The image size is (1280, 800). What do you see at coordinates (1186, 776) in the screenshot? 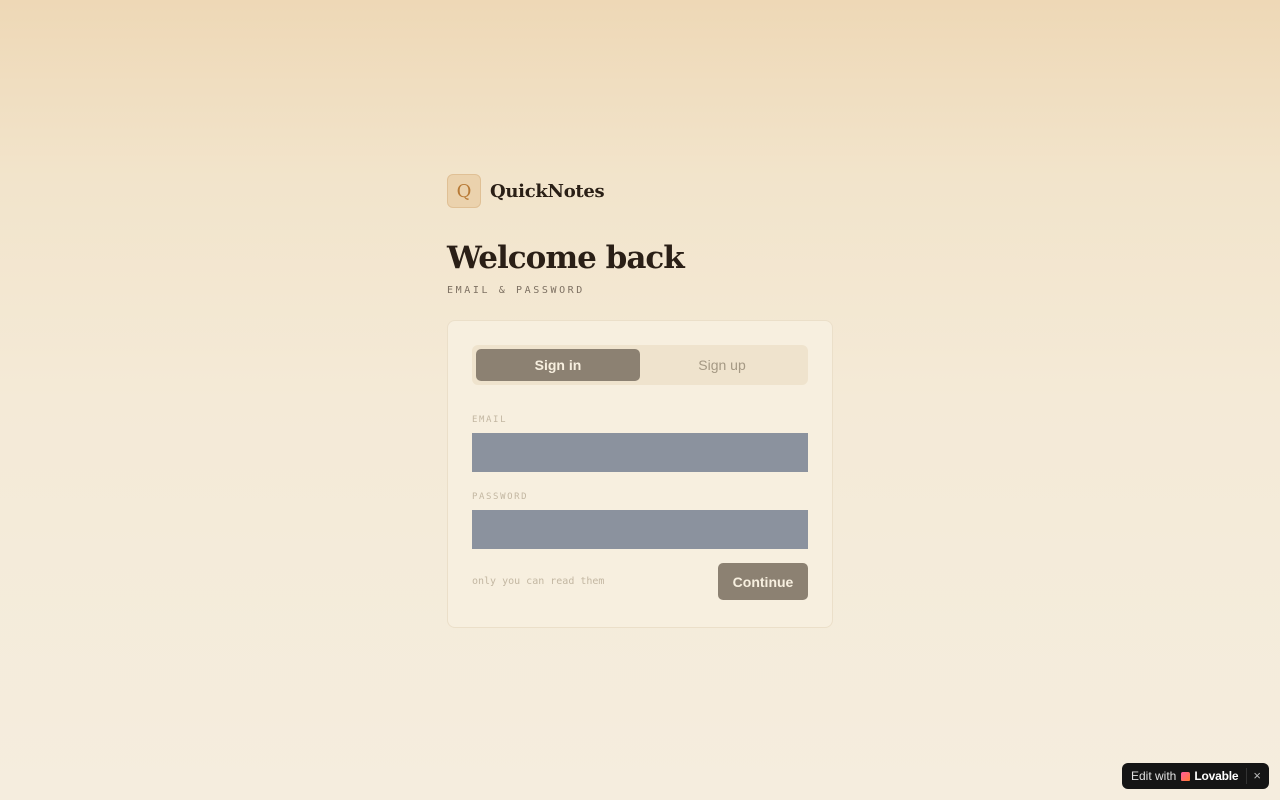
I see `lovable-logo-icon` at bounding box center [1186, 776].